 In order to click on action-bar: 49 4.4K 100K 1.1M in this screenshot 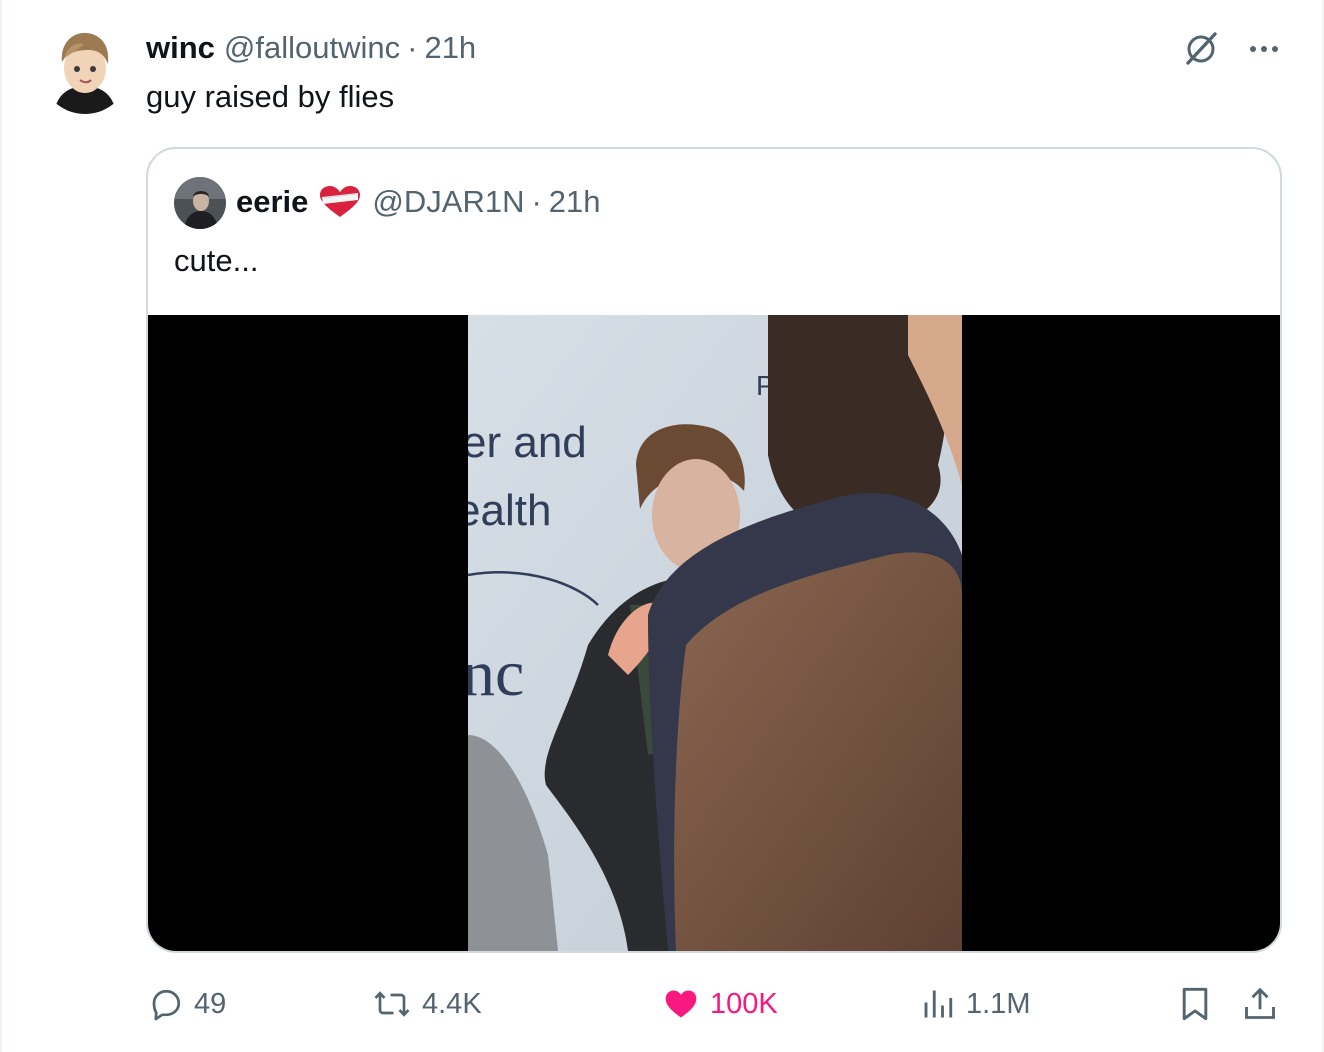, I will do `click(715, 1004)`.